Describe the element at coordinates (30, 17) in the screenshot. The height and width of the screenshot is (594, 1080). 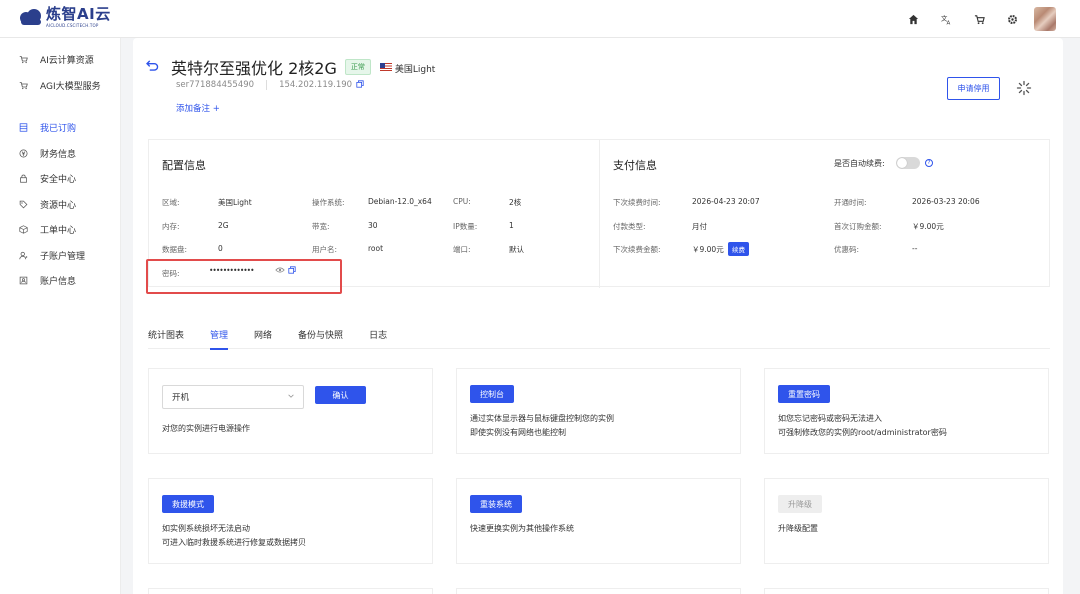
I see `cloud-logo-icon` at that location.